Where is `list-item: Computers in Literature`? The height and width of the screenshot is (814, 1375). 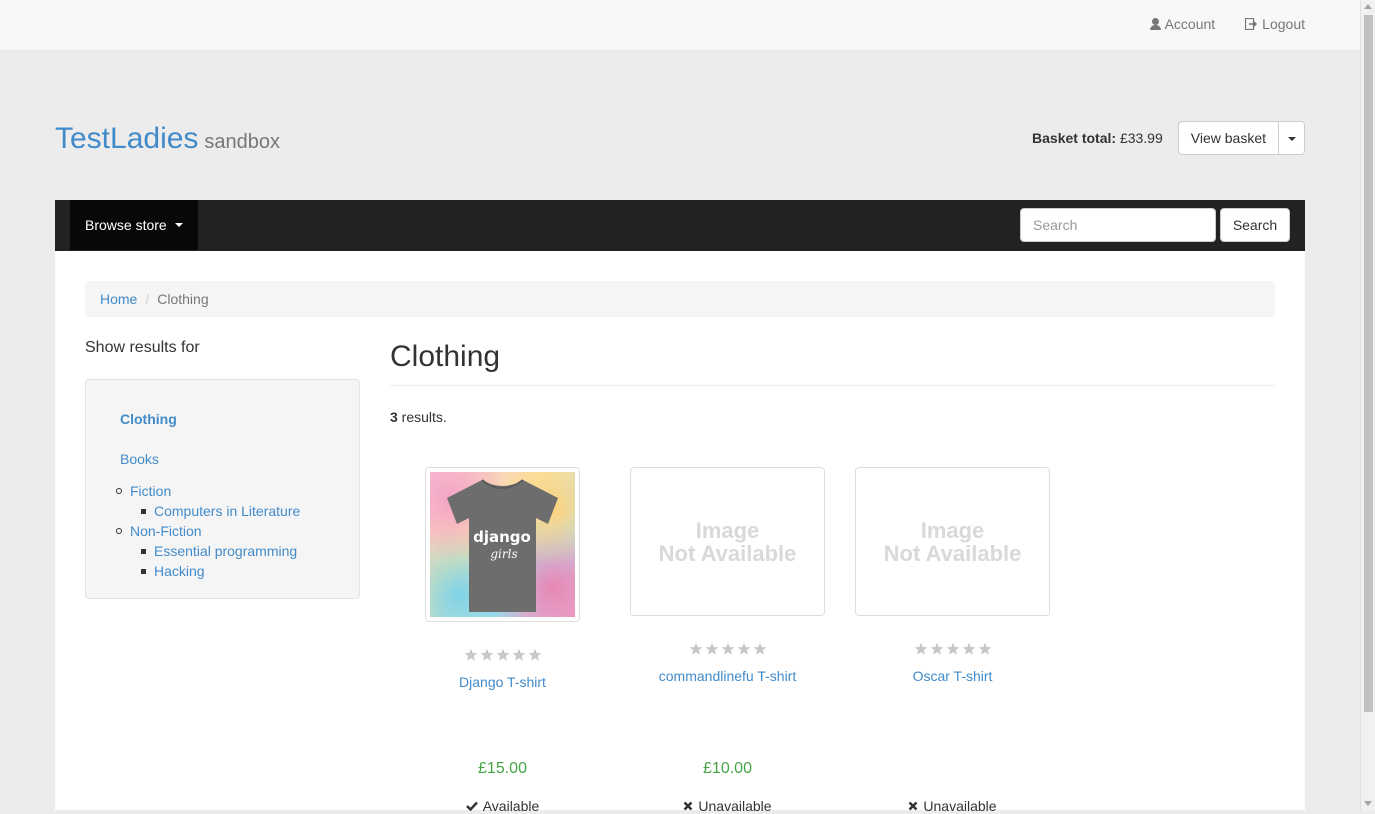
list-item: Computers in Literature is located at coordinates (220, 511).